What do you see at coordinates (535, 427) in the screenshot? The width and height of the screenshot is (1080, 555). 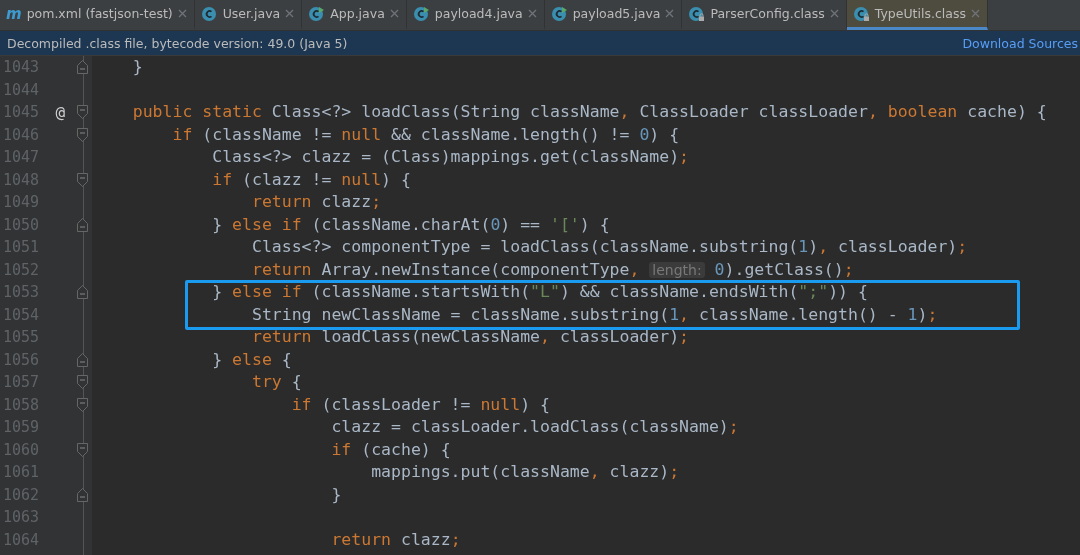 I see `code-line: clazz = classLoader.loadClass(className);` at bounding box center [535, 427].